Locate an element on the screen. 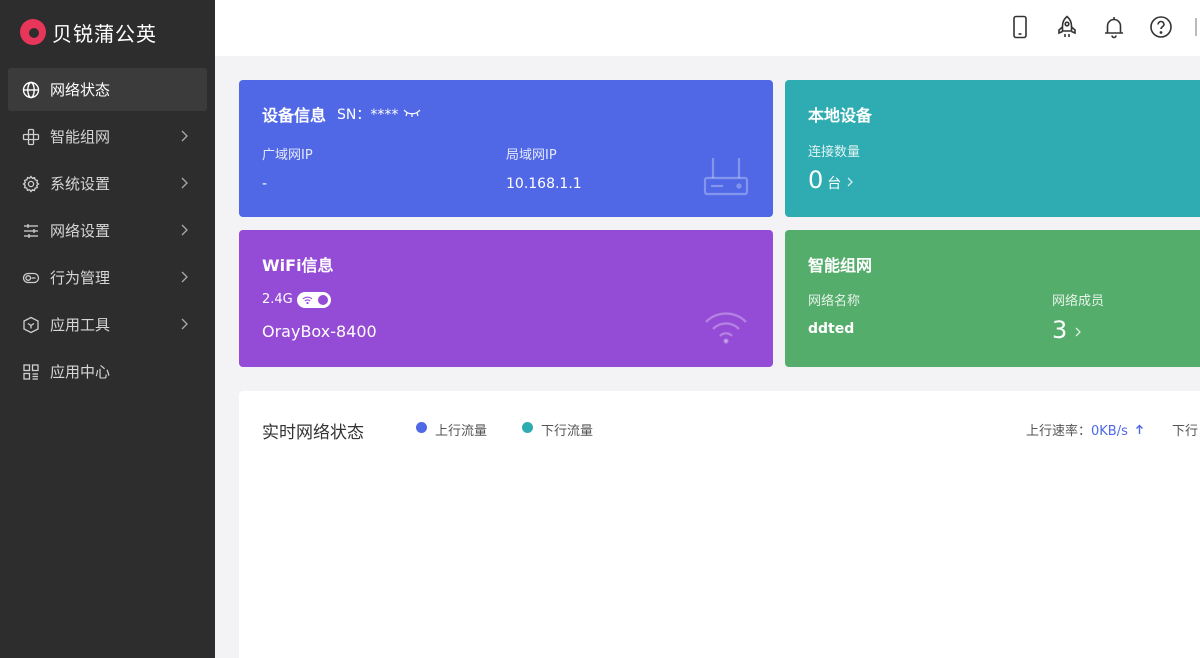 The image size is (1200, 658). sliders-icon is located at coordinates (31, 231).